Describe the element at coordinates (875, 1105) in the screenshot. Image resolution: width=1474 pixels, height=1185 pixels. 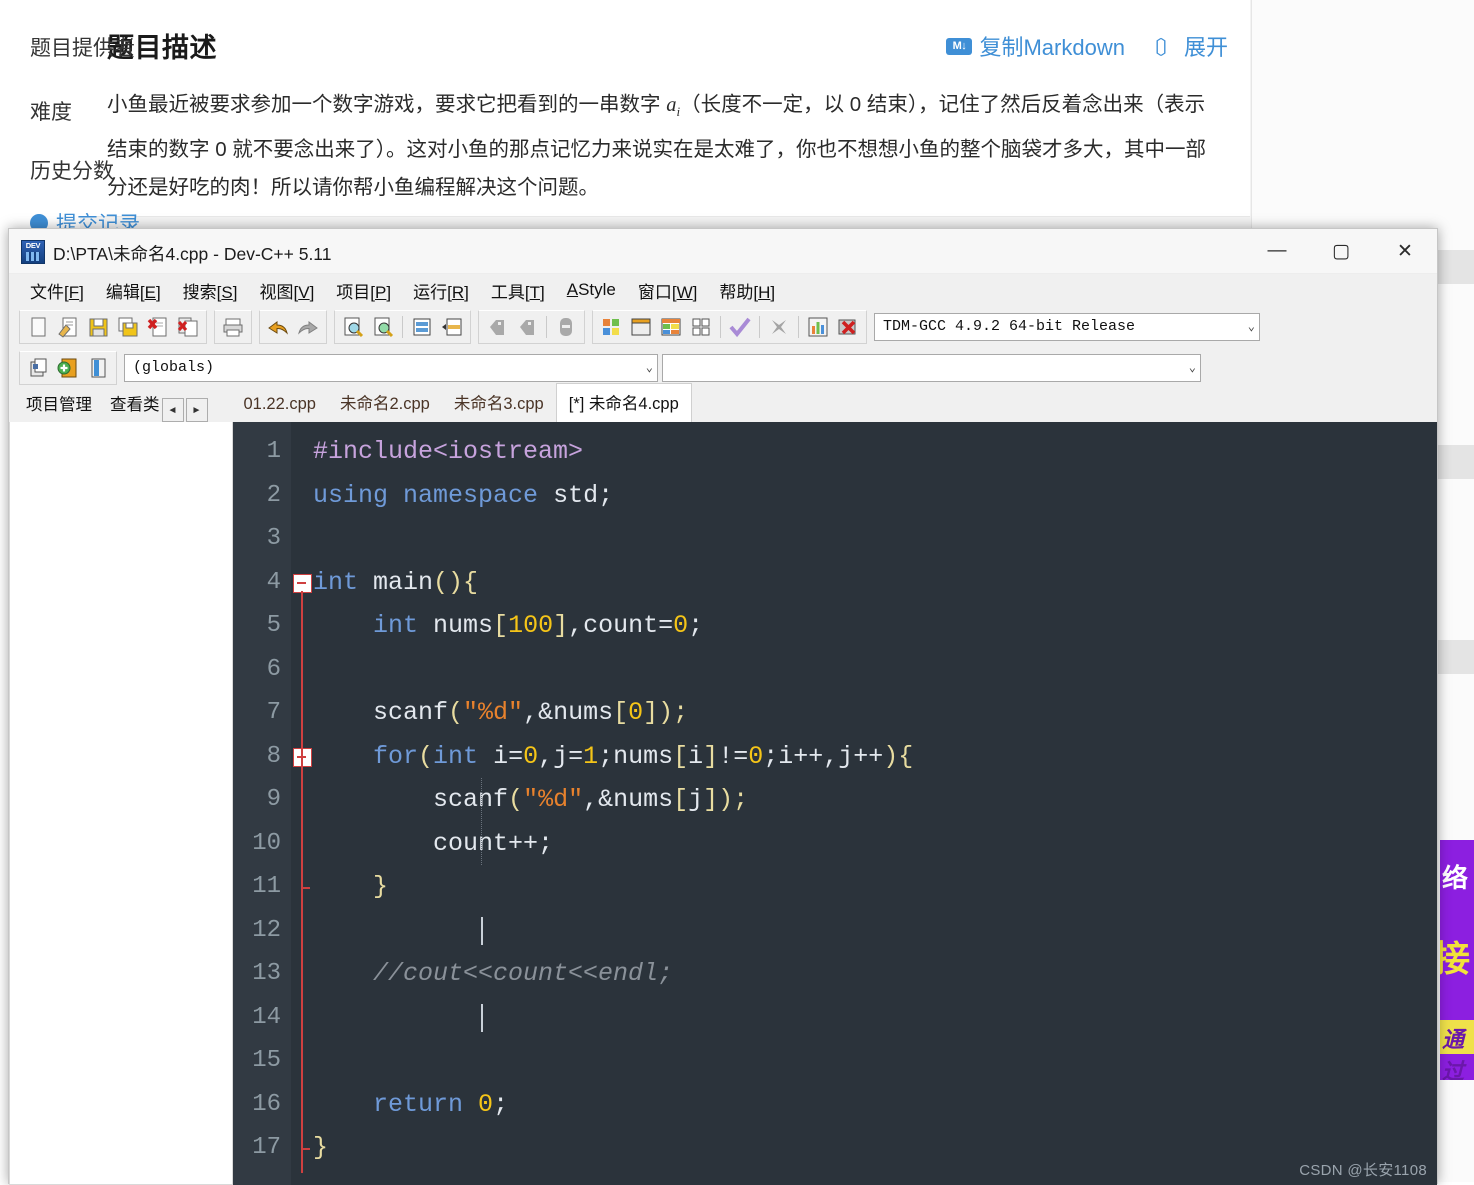
I see `code-line: return 0;` at that location.